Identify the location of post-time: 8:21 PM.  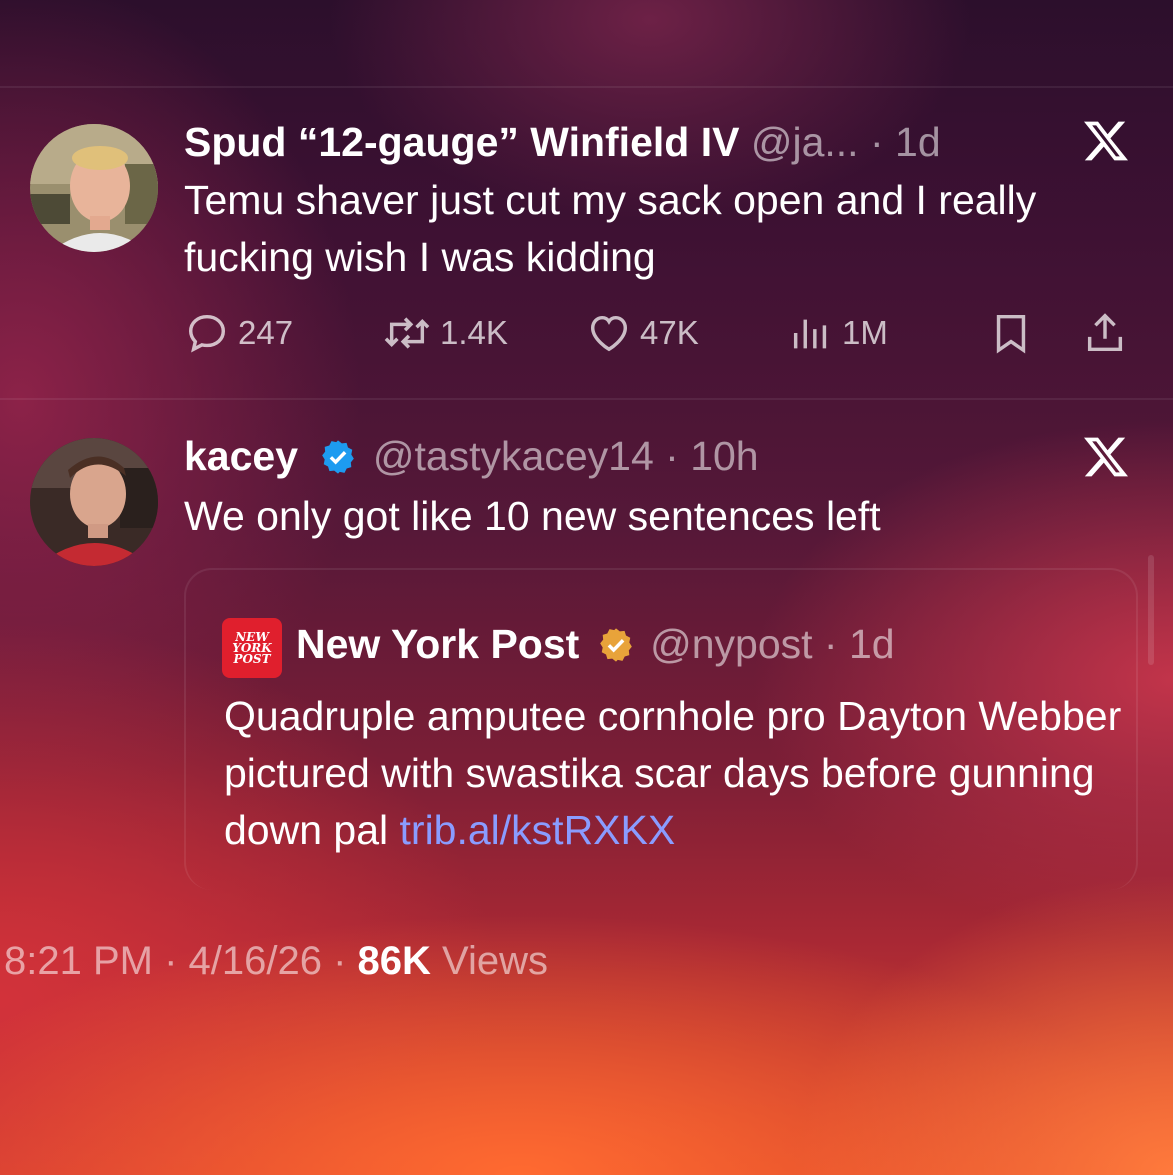
(78, 961).